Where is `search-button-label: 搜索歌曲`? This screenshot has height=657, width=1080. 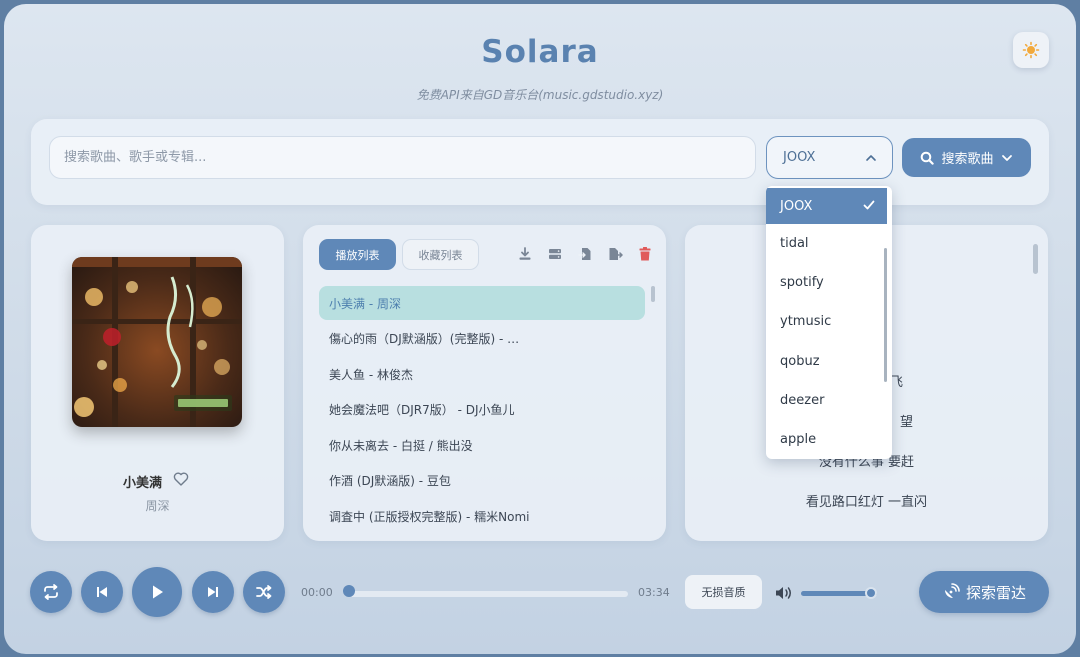 search-button-label: 搜索歌曲 is located at coordinates (967, 159).